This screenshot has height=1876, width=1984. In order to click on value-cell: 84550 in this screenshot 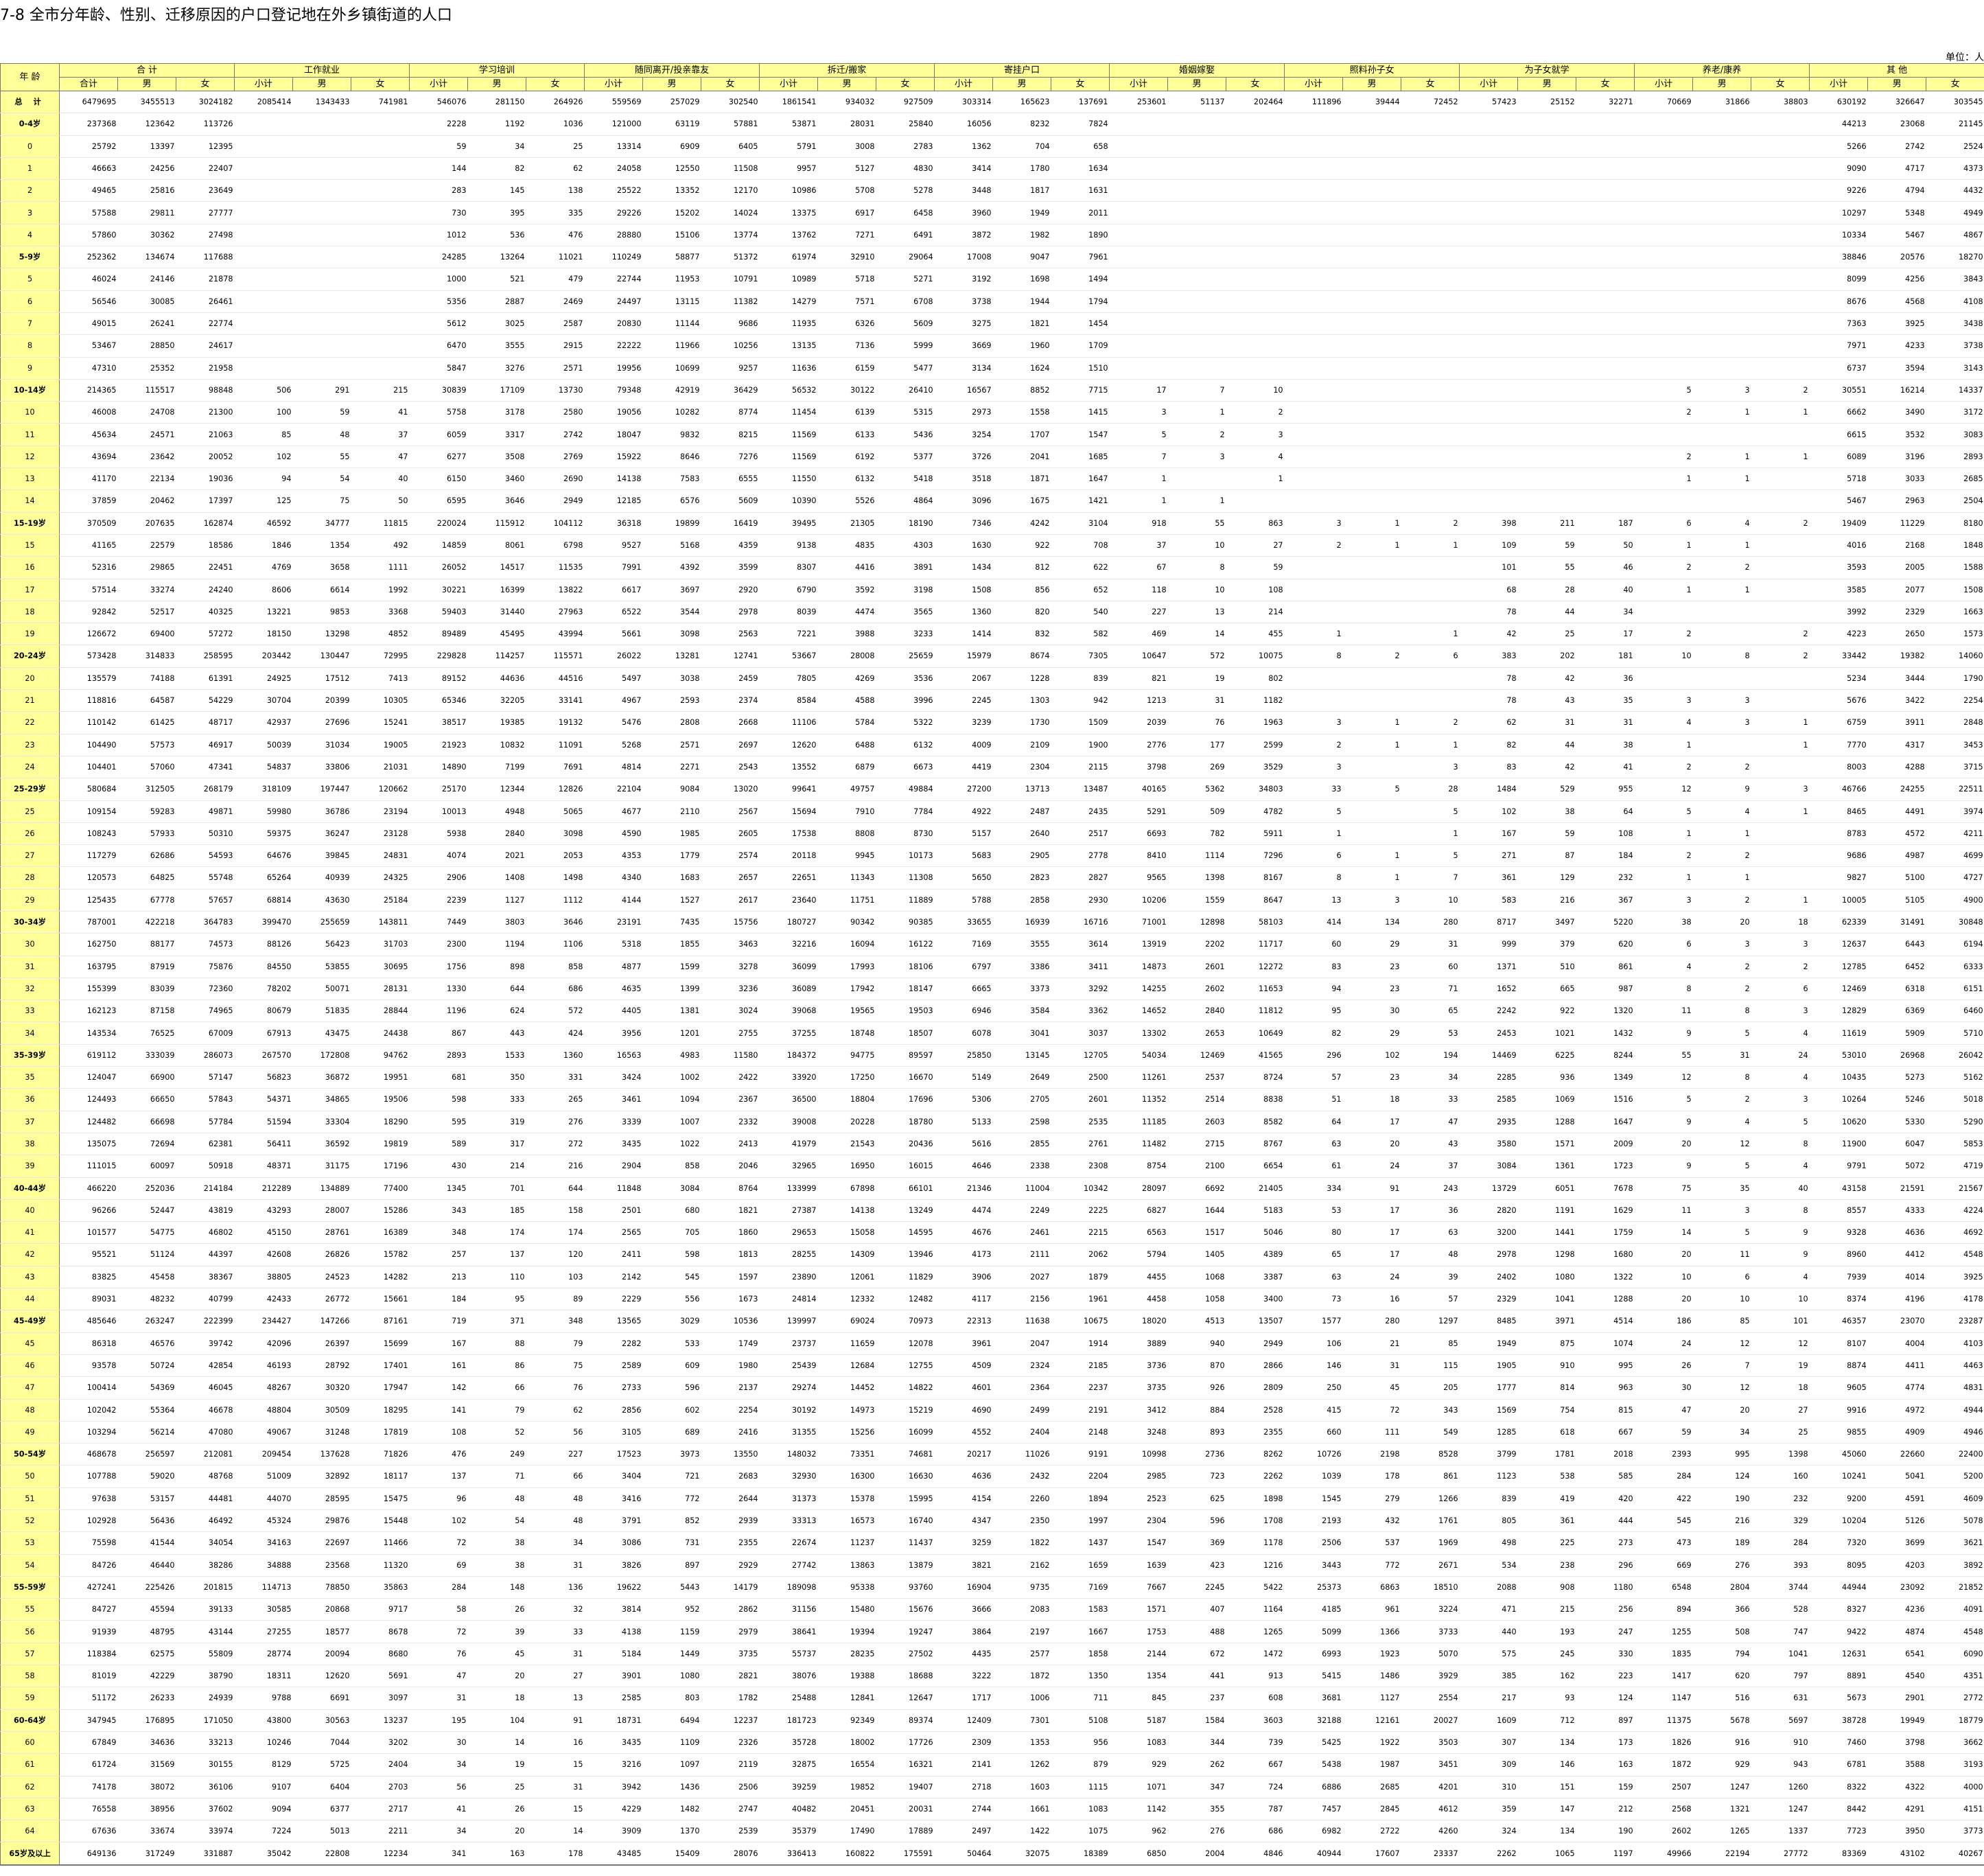, I will do `click(263, 967)`.